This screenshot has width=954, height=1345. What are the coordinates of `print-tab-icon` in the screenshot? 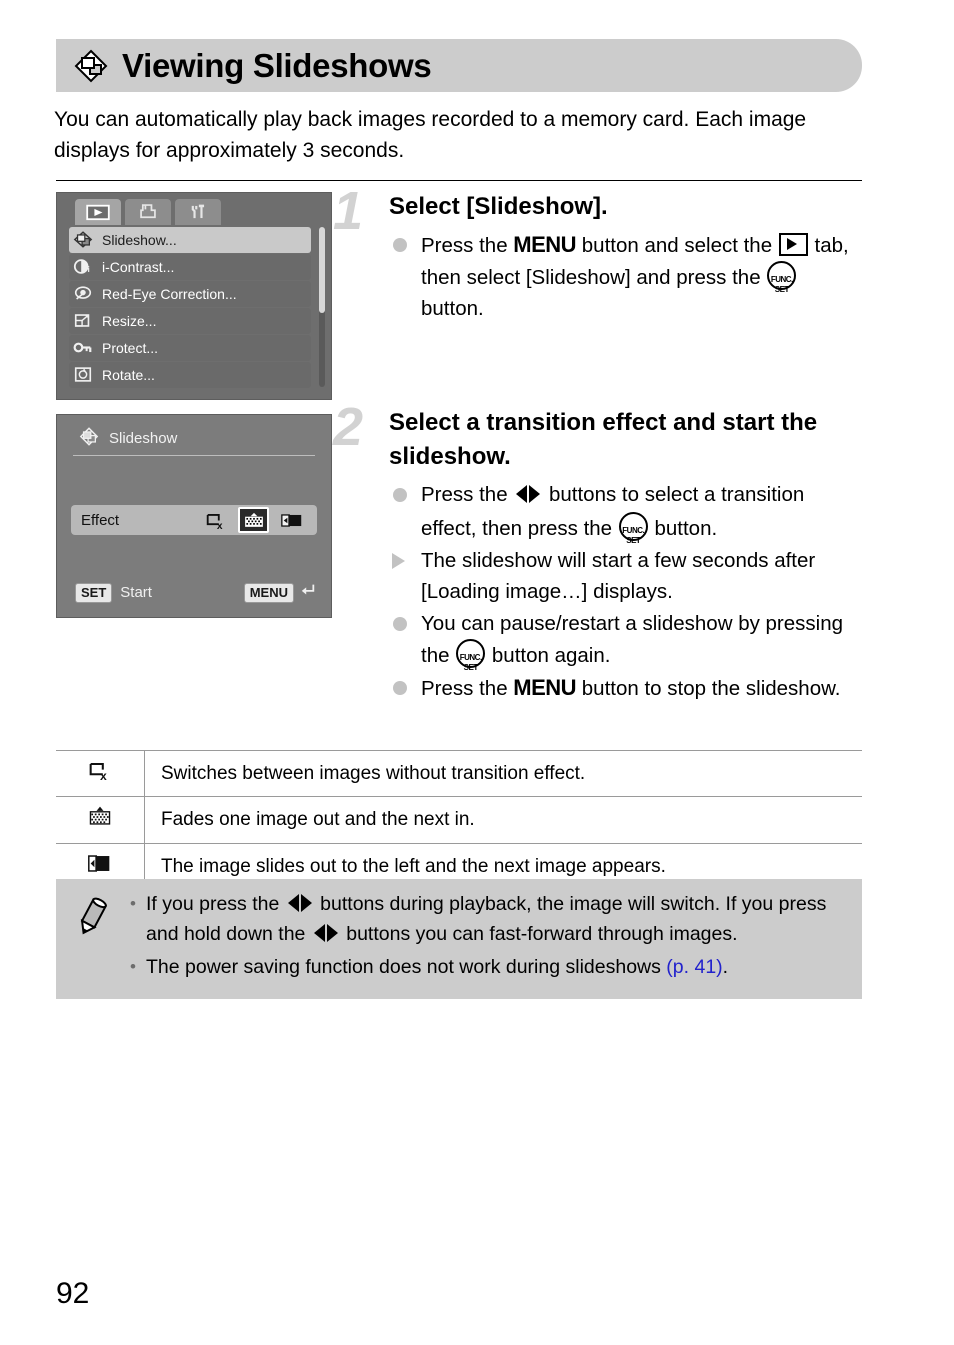 It's located at (148, 212).